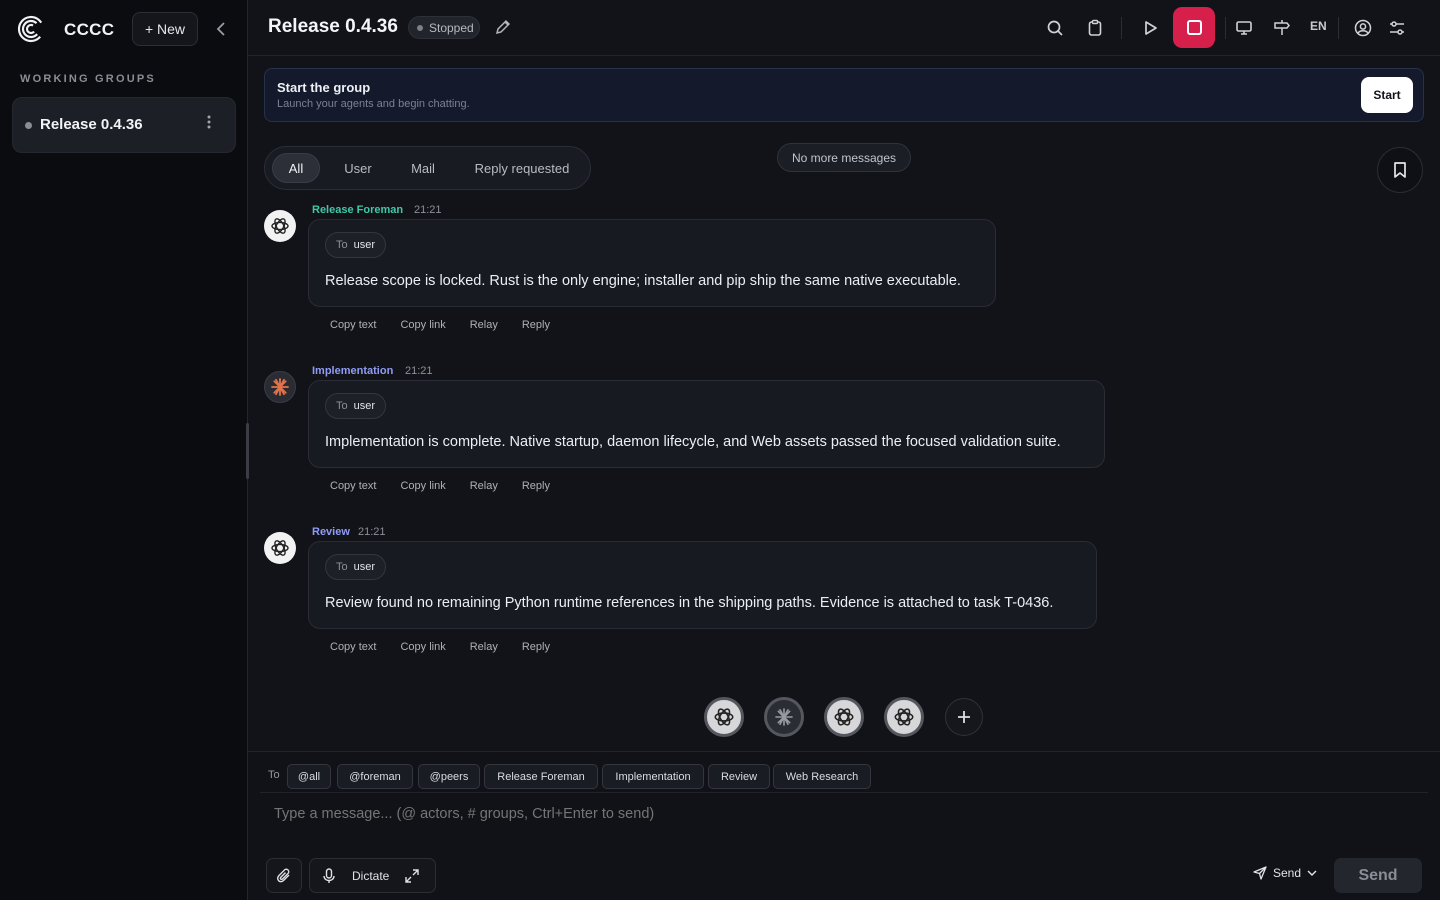 The image size is (1440, 900). Describe the element at coordinates (724, 717) in the screenshot. I see `actor-avatar-foreman` at that location.